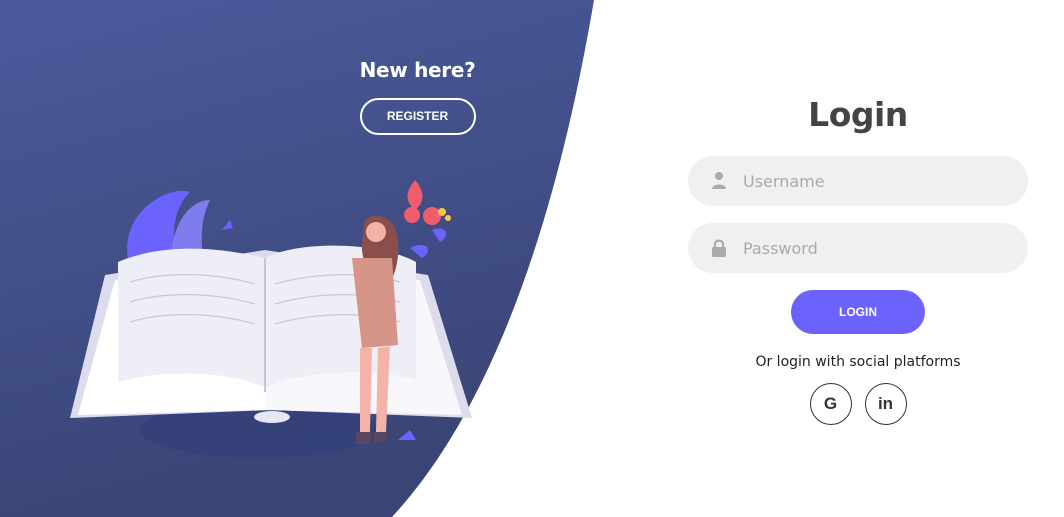 Image resolution: width=1064 pixels, height=517 pixels. I want to click on social-buttons: G in, so click(858, 404).